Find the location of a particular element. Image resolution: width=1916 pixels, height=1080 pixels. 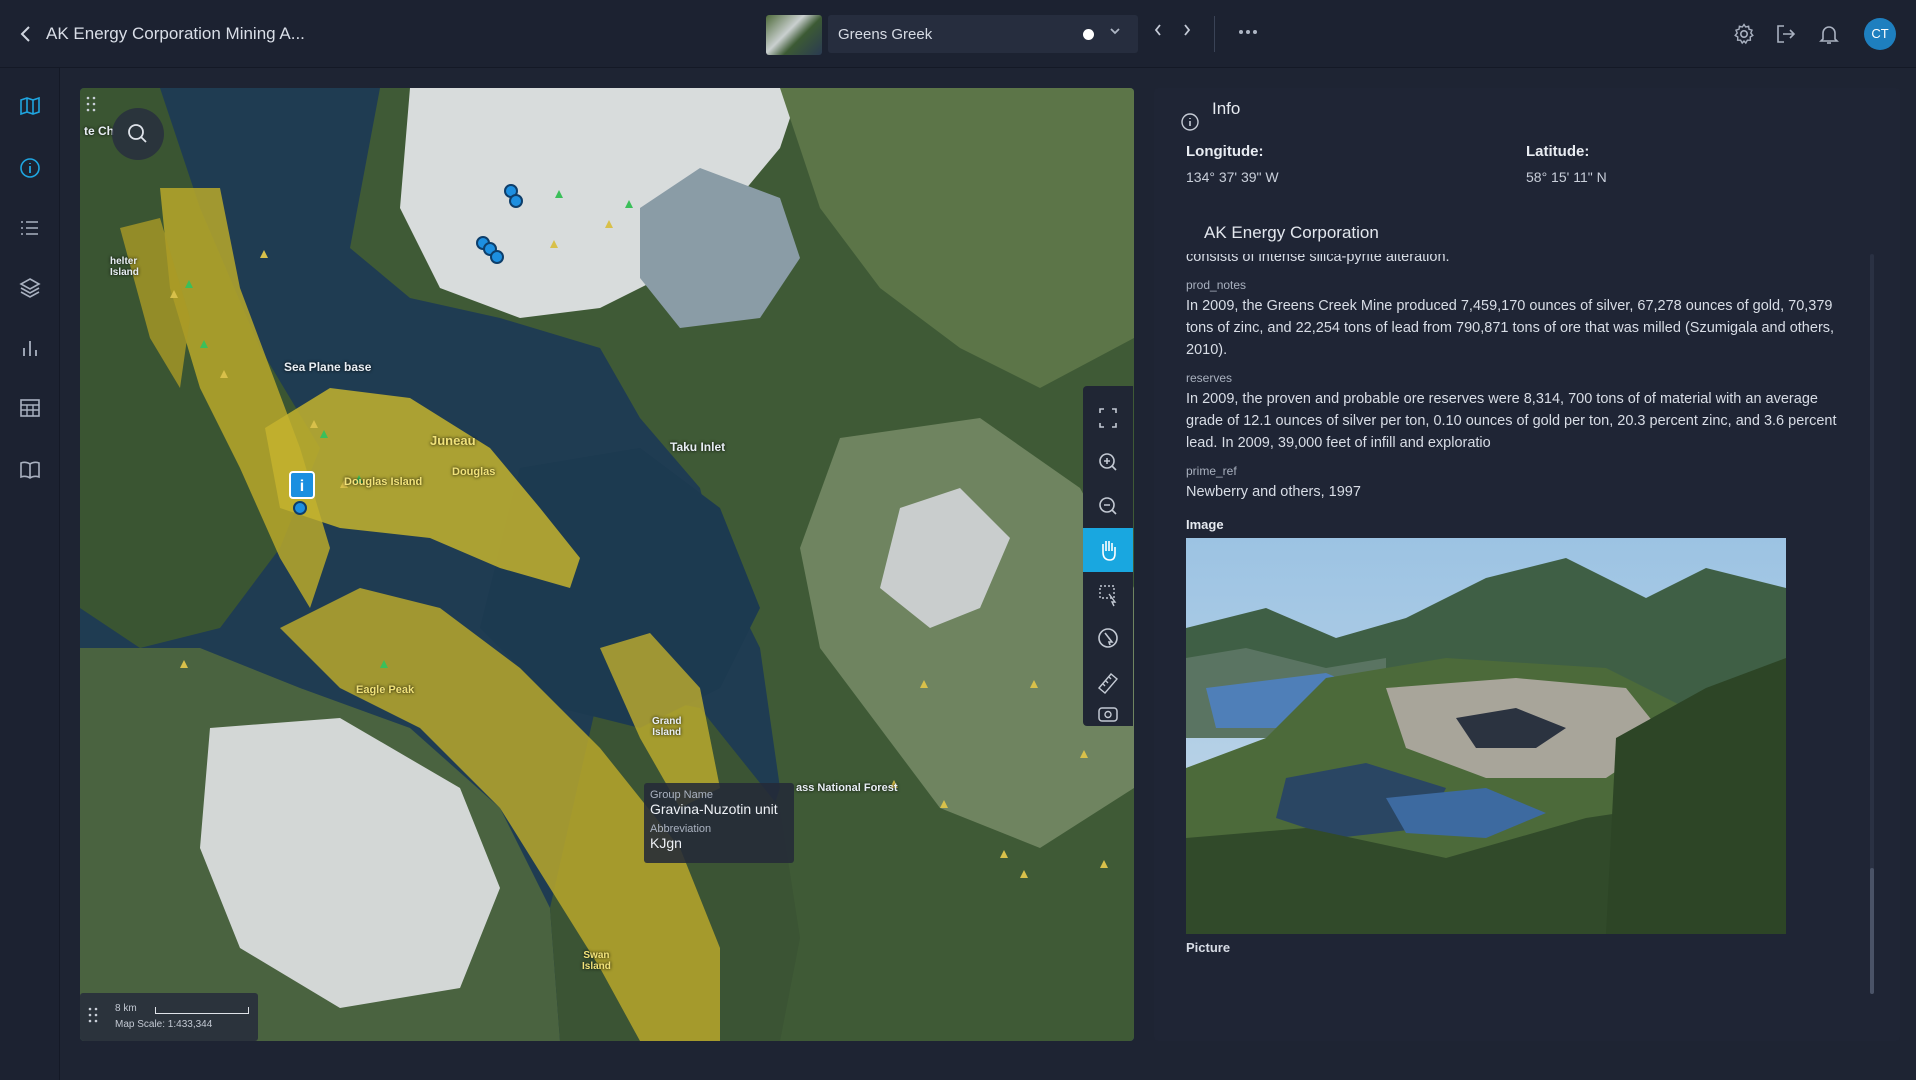

table-icon is located at coordinates (30, 408).